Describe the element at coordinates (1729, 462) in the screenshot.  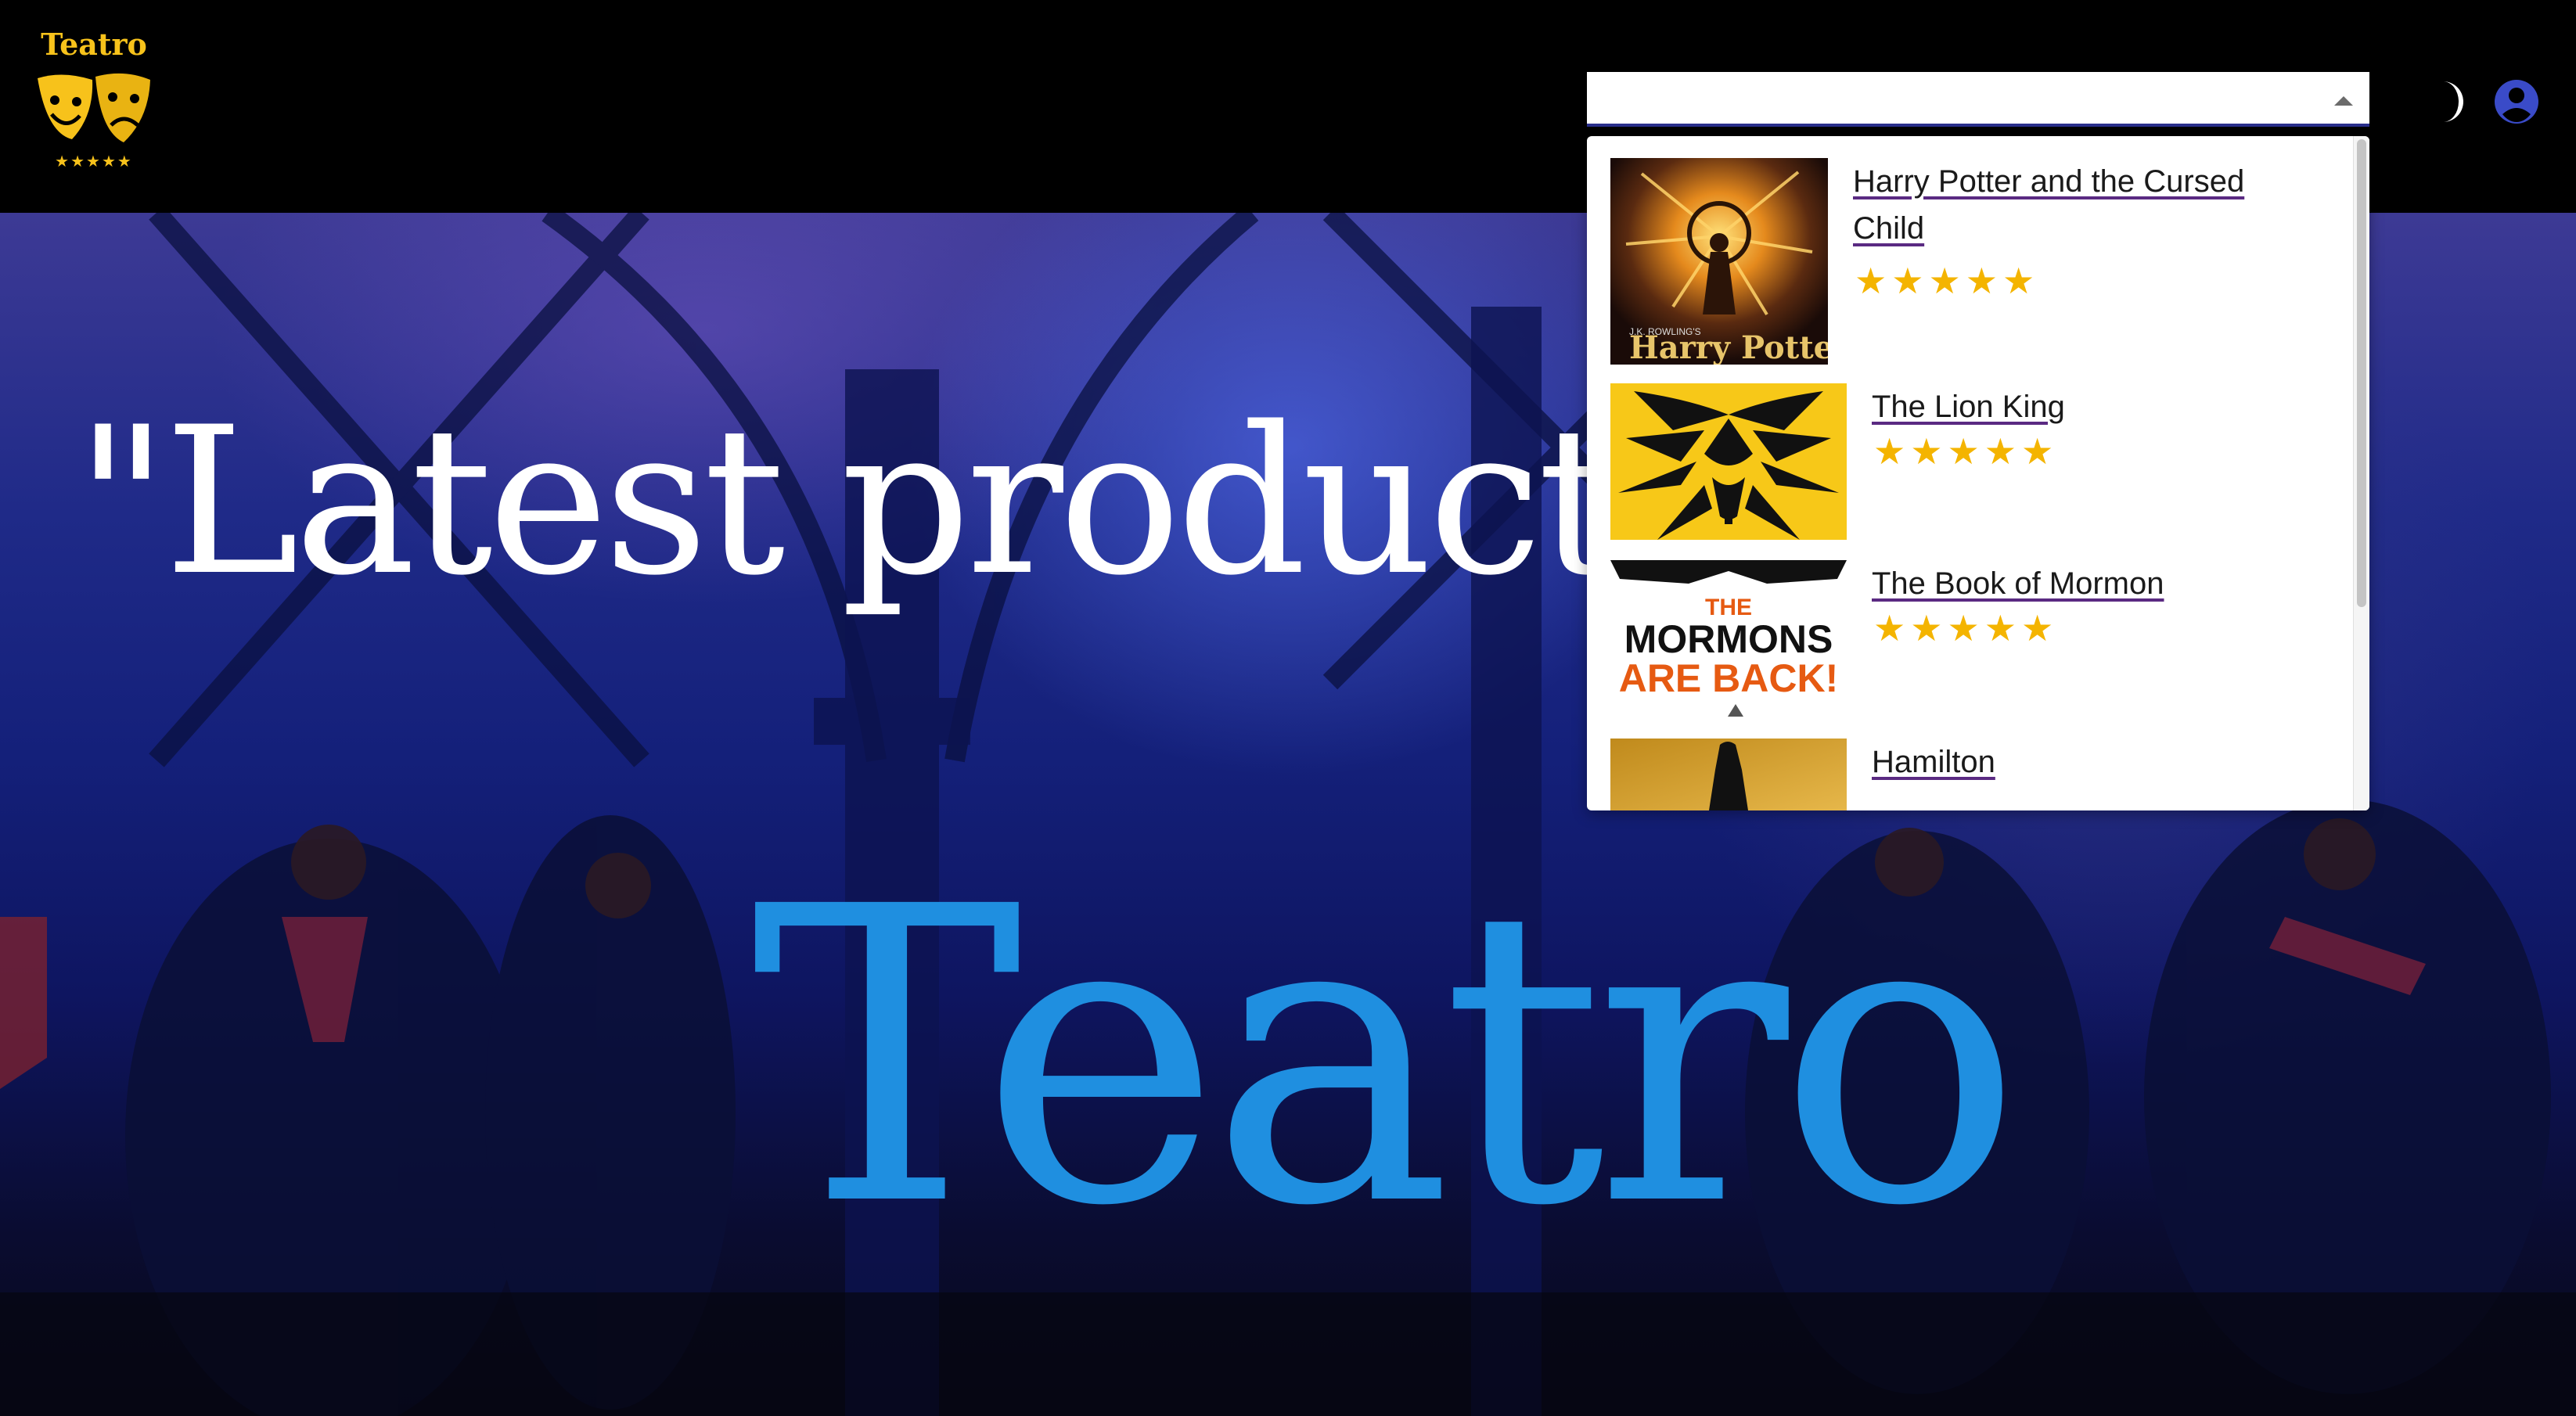
I see `lion-king-poster` at that location.